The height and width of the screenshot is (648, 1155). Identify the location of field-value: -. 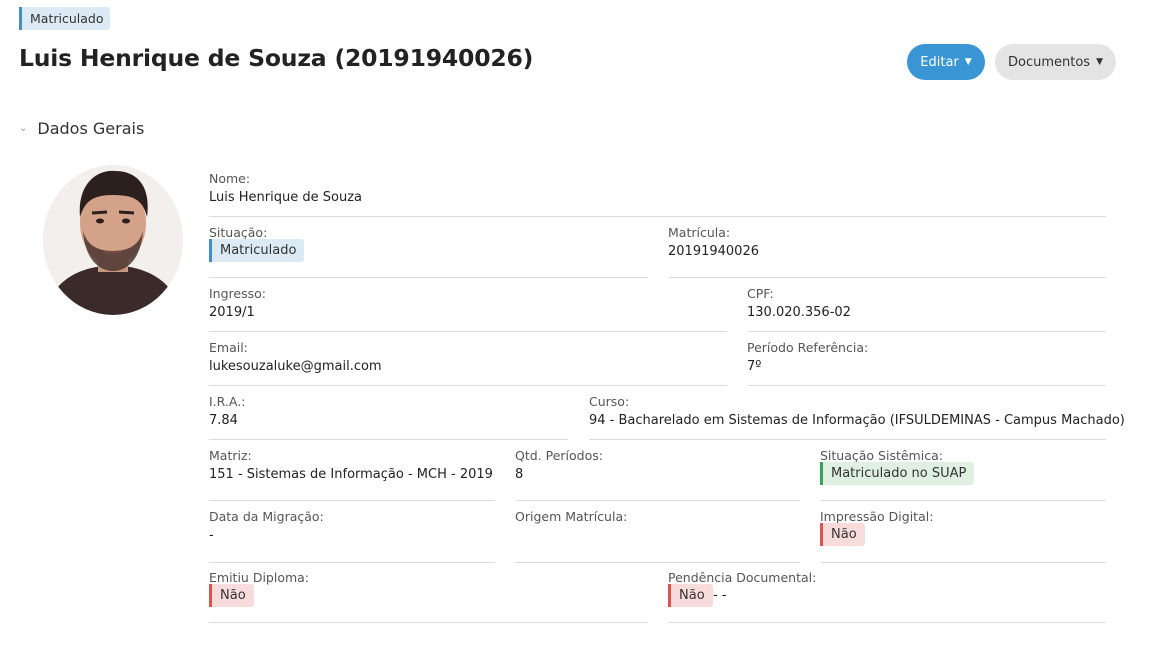
(211, 535).